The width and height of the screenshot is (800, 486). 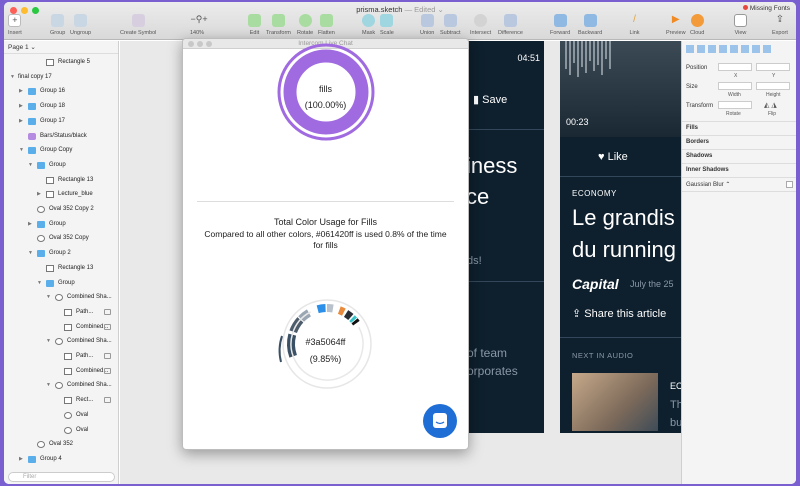 I want to click on align-middle-icon, so click(x=734, y=49).